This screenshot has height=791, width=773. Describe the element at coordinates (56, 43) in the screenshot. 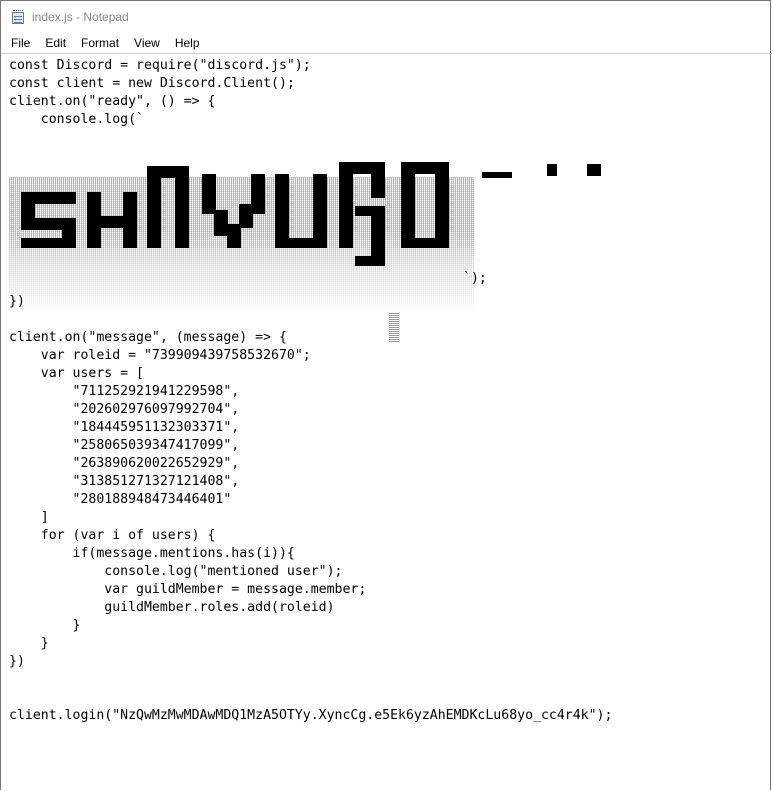

I see `menu-edit: Edit` at that location.